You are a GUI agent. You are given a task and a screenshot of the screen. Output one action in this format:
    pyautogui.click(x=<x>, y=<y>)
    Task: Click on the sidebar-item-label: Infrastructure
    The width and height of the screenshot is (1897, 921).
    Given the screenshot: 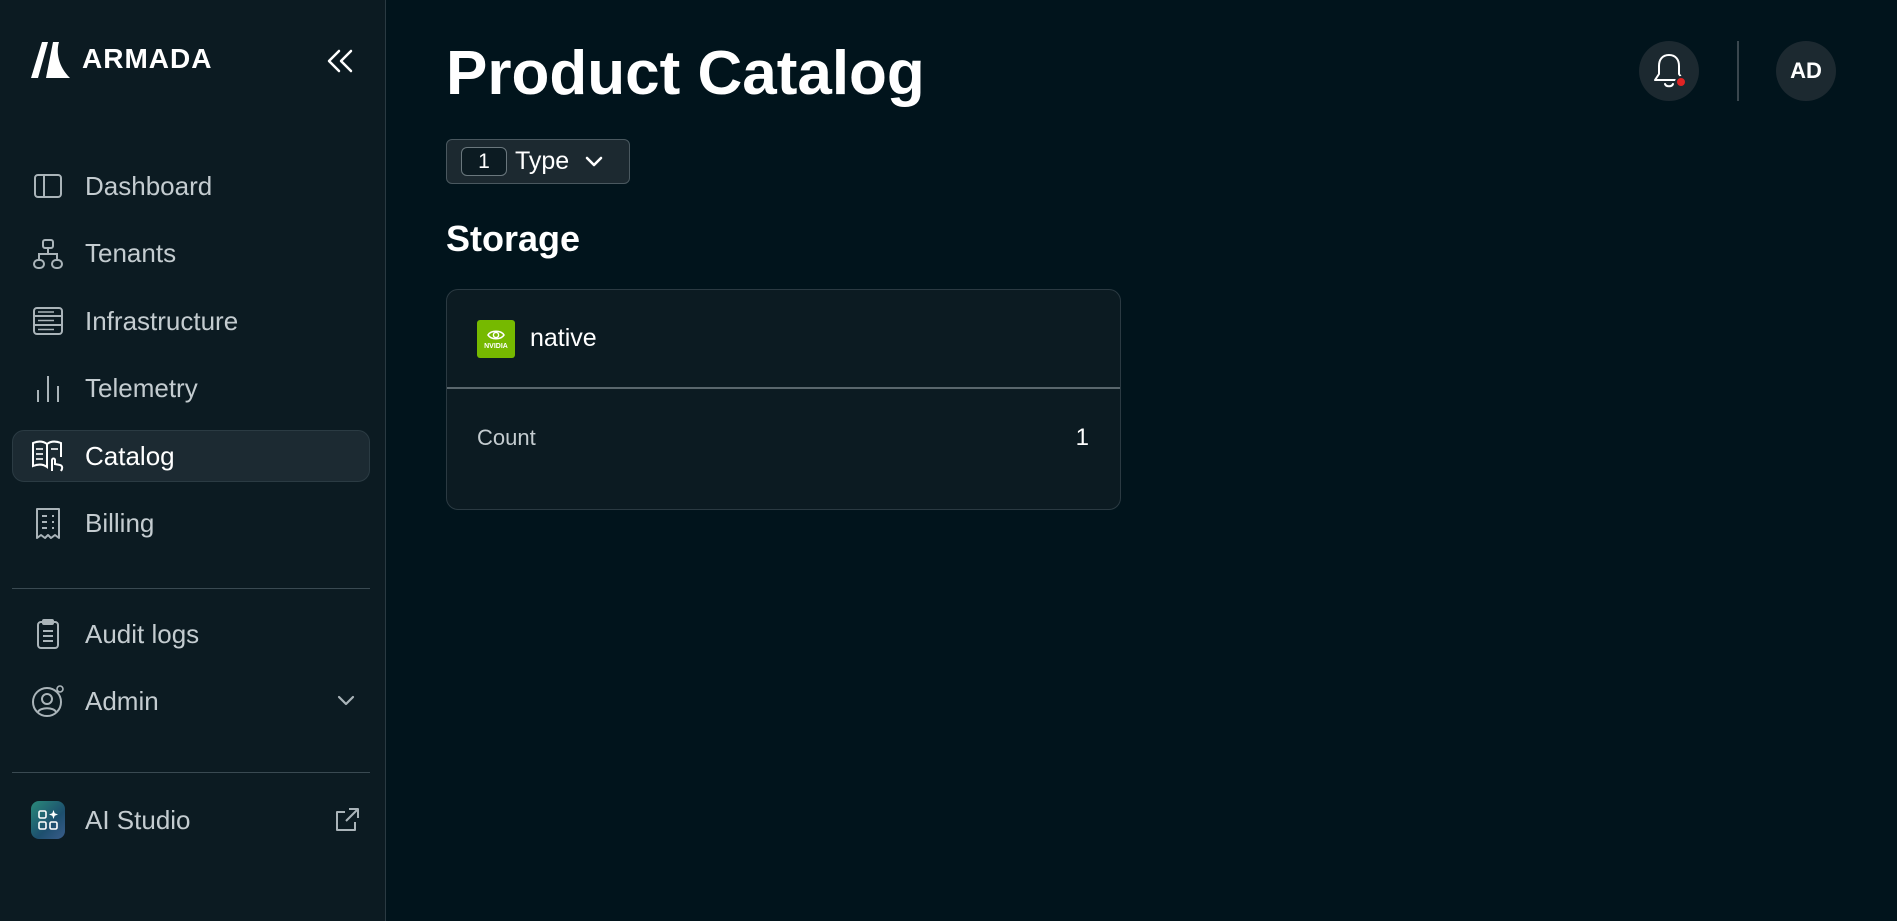 What is the action you would take?
    pyautogui.click(x=162, y=320)
    